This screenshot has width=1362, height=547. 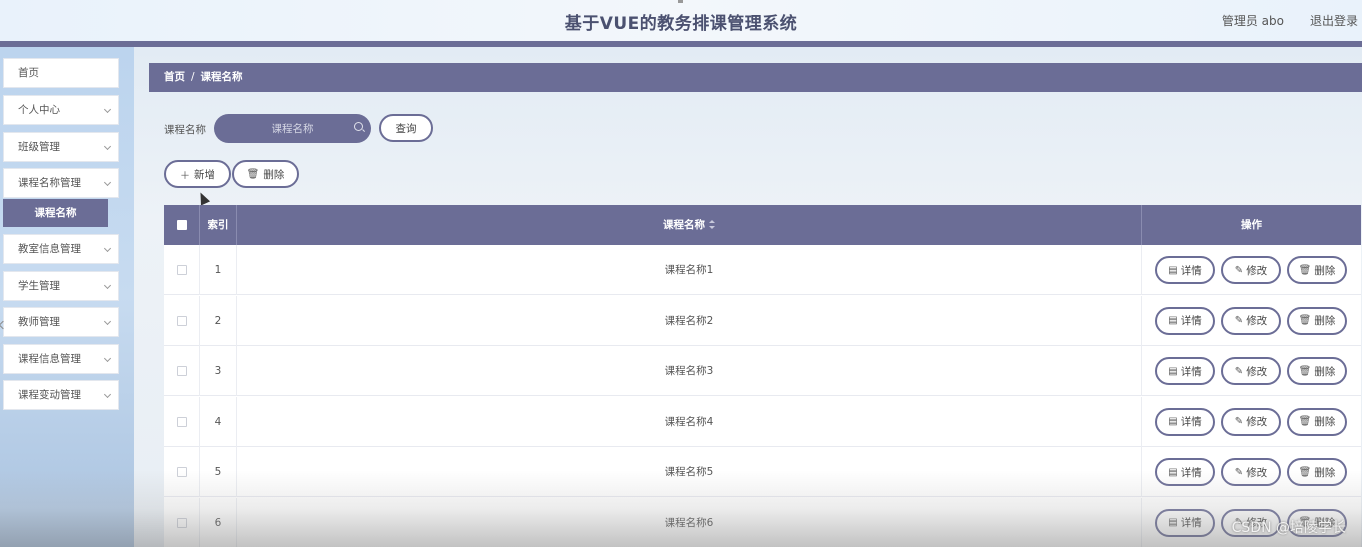 I want to click on sidebar-item-student-management: 学生管理, so click(x=61, y=286).